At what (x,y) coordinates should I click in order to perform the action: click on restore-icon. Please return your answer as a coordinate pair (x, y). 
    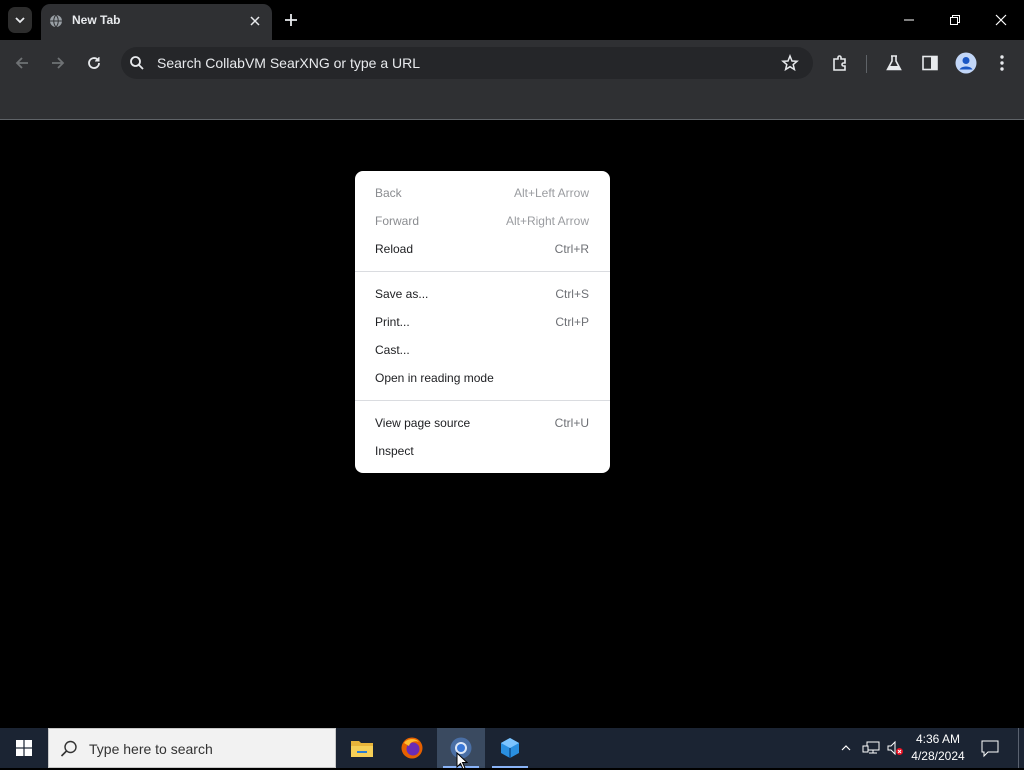
    Looking at the image, I should click on (955, 20).